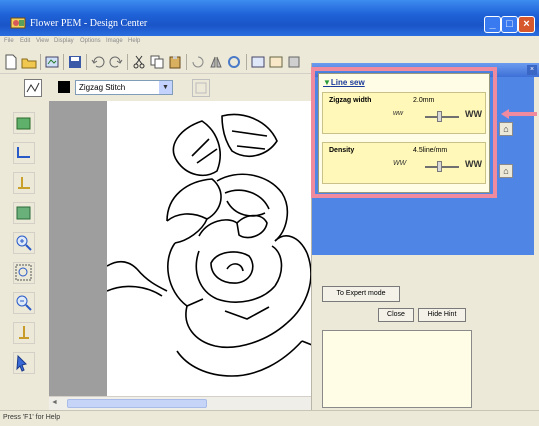  Describe the element at coordinates (134, 41) in the screenshot. I see `menu-help: Help` at that location.